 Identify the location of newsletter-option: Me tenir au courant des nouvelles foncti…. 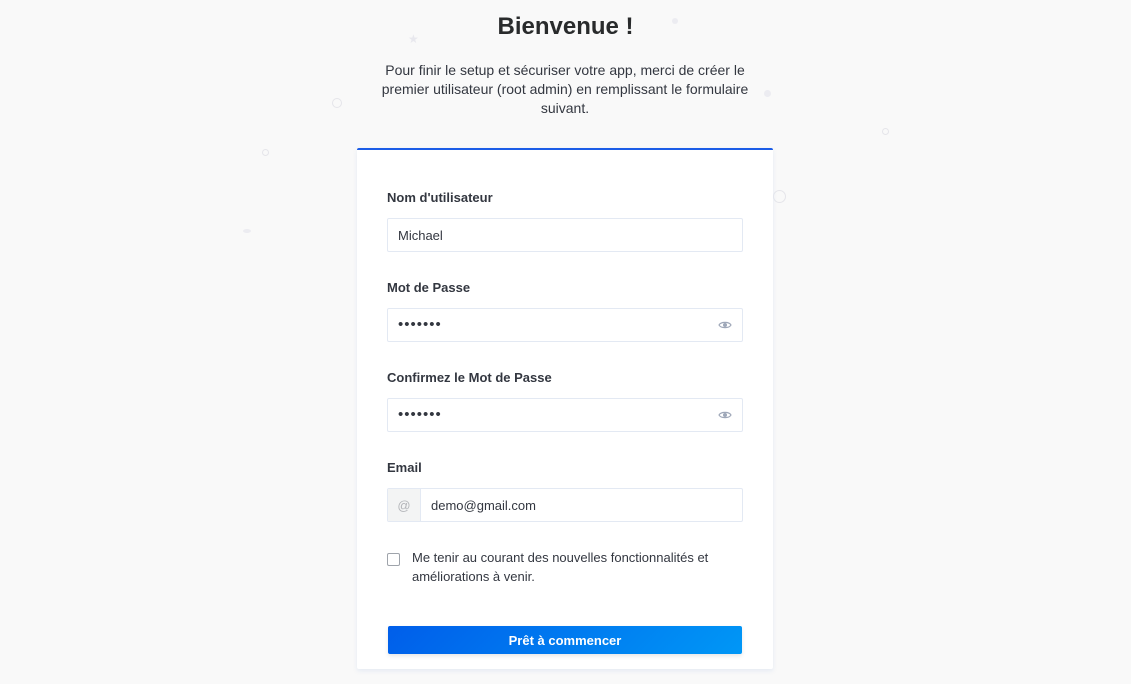
(565, 567).